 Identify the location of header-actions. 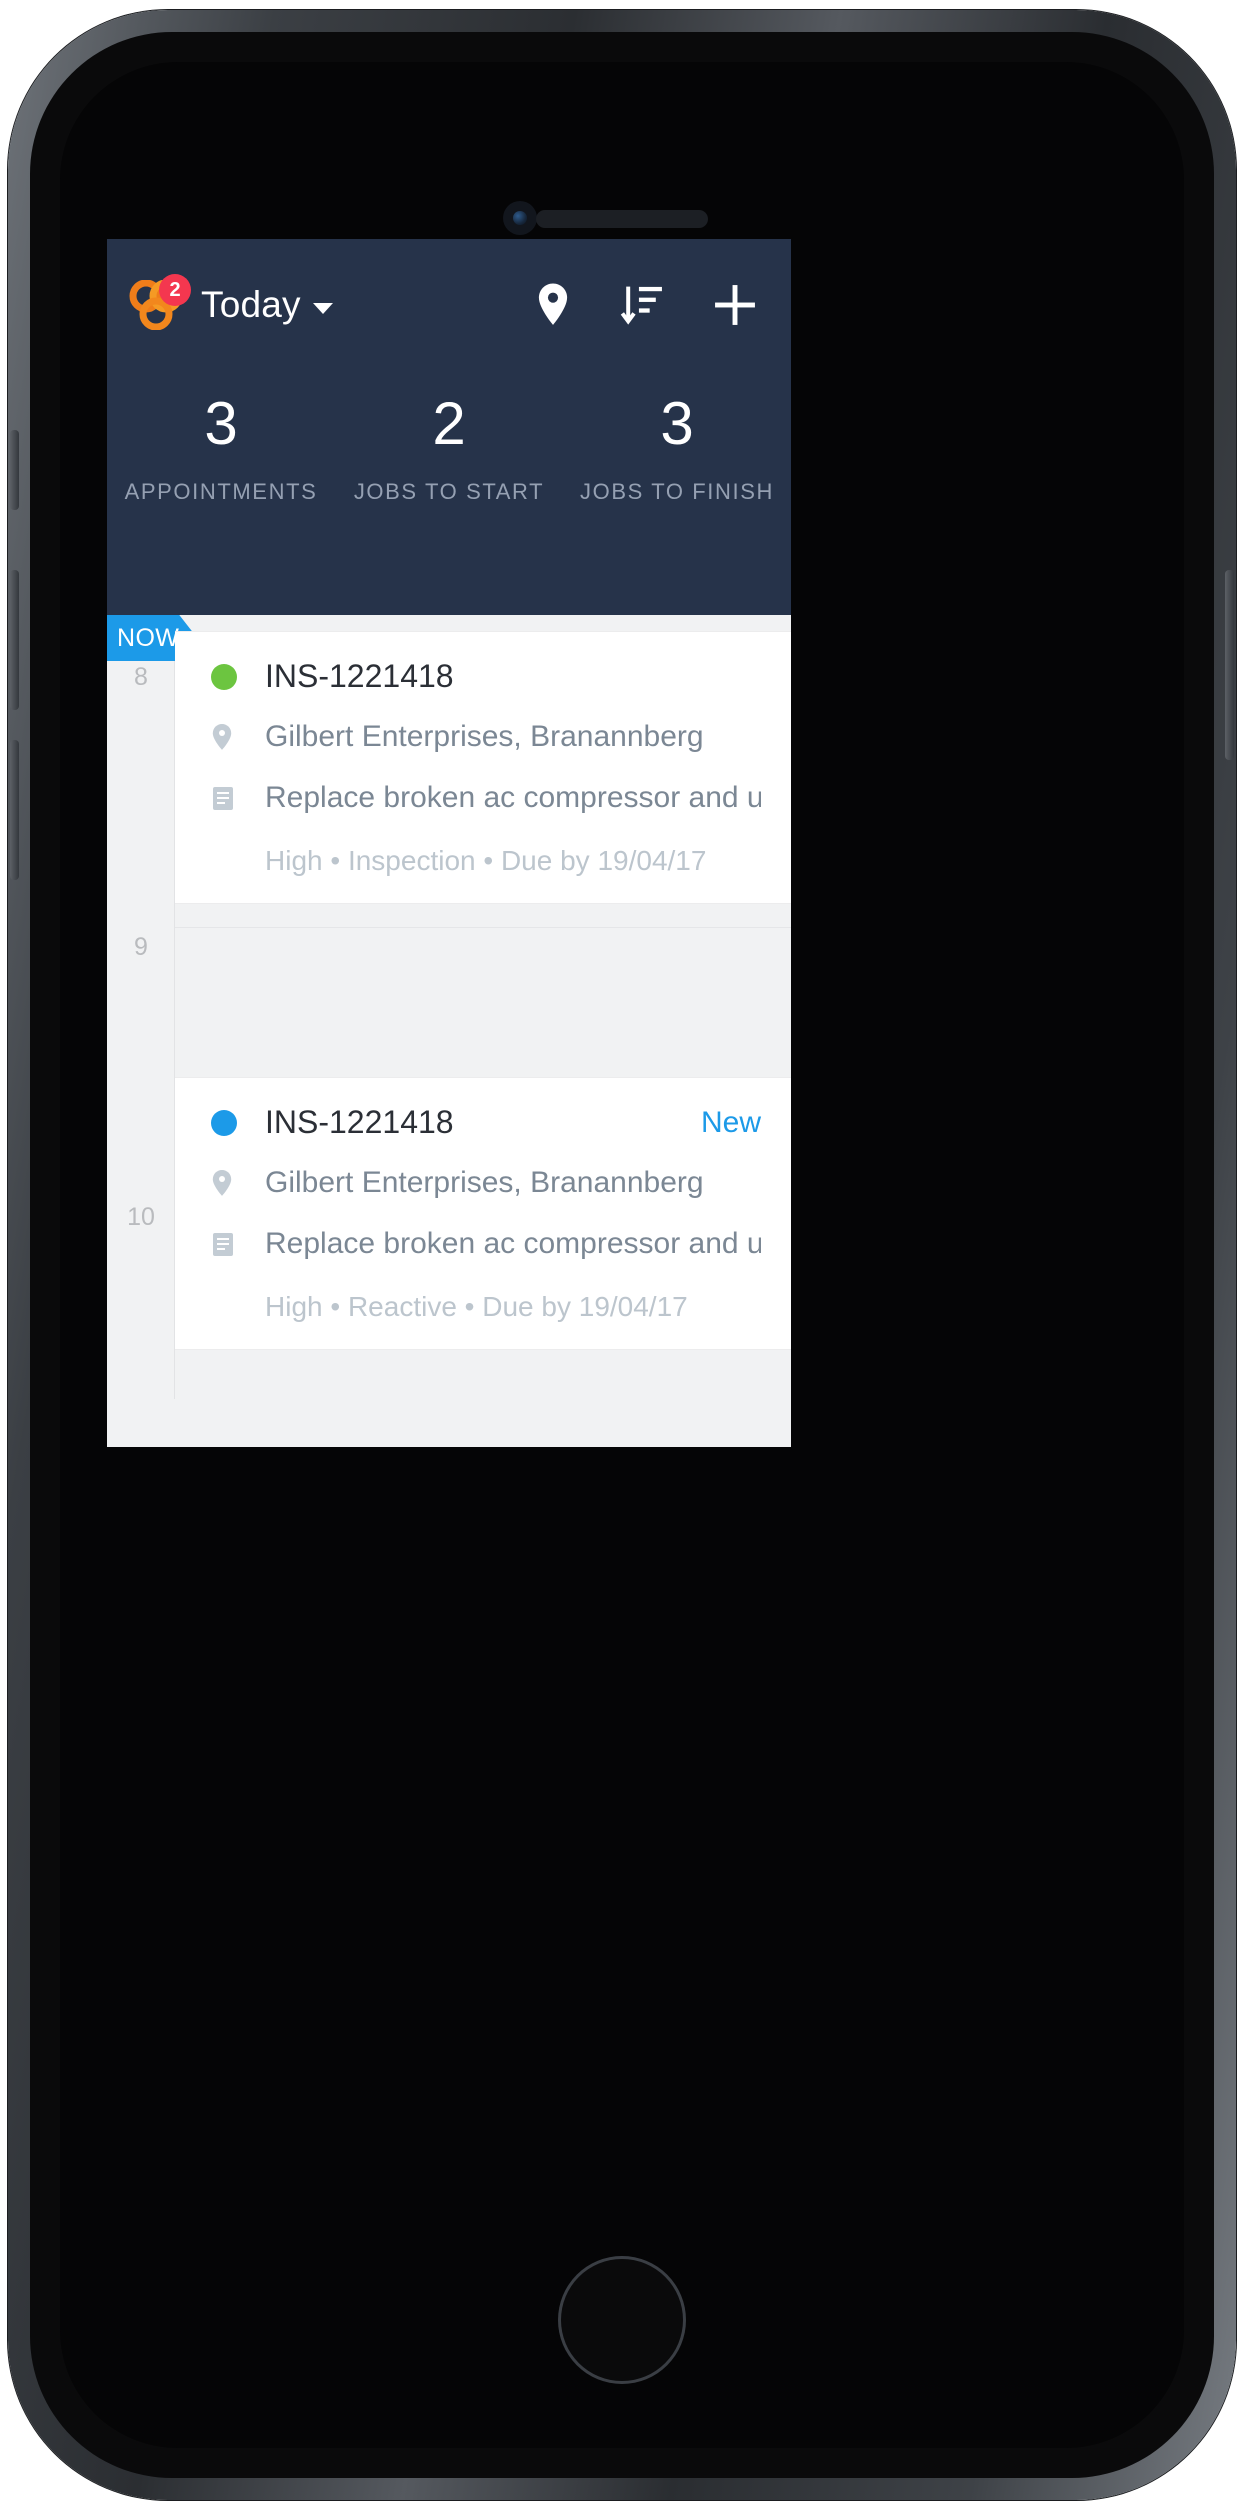
(646, 305).